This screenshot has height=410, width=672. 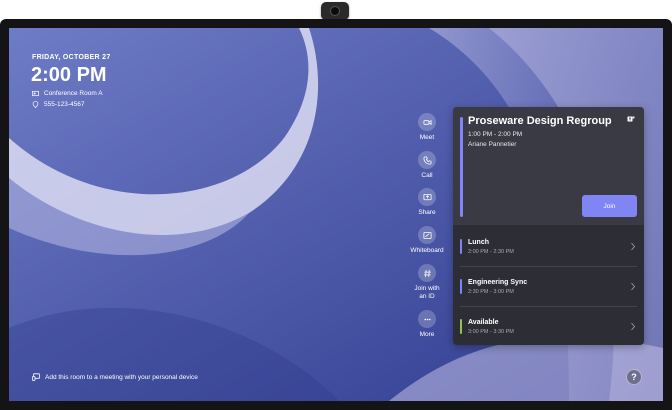 What do you see at coordinates (491, 332) in the screenshot?
I see `meeting-time: 3:00 PM - 3:30 PM` at bounding box center [491, 332].